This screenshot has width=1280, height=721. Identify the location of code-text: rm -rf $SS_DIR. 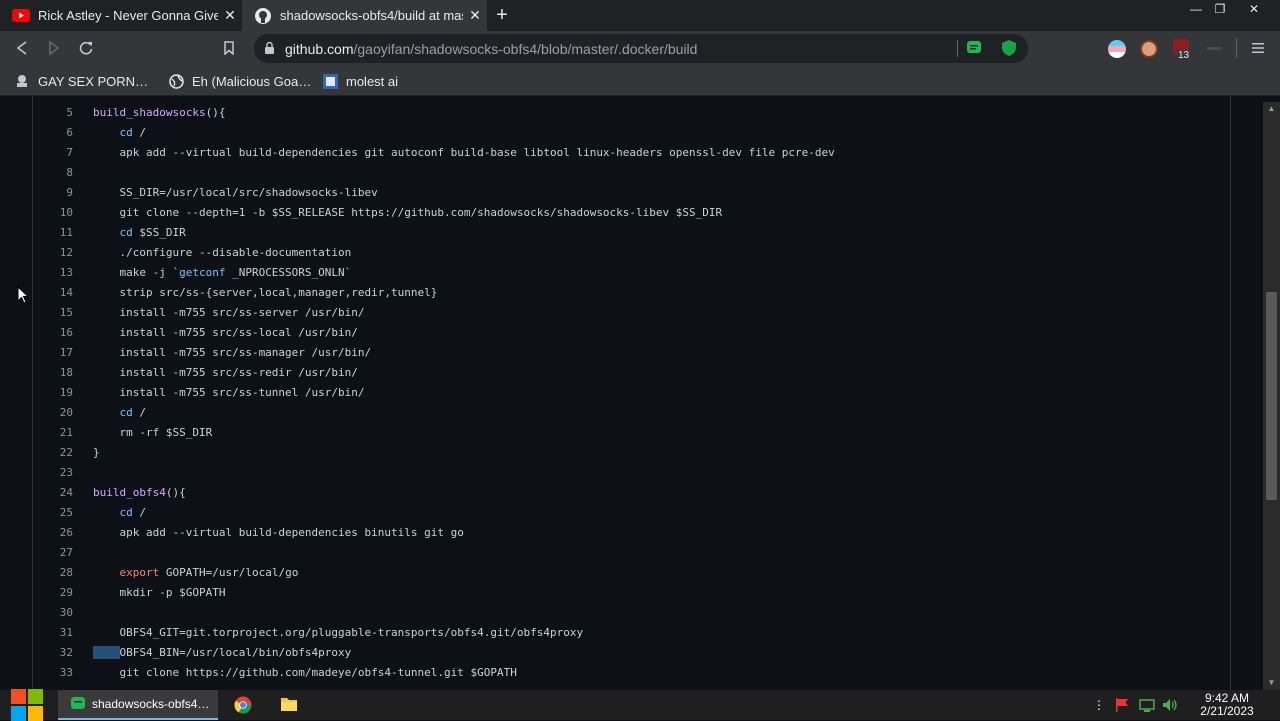
(153, 432).